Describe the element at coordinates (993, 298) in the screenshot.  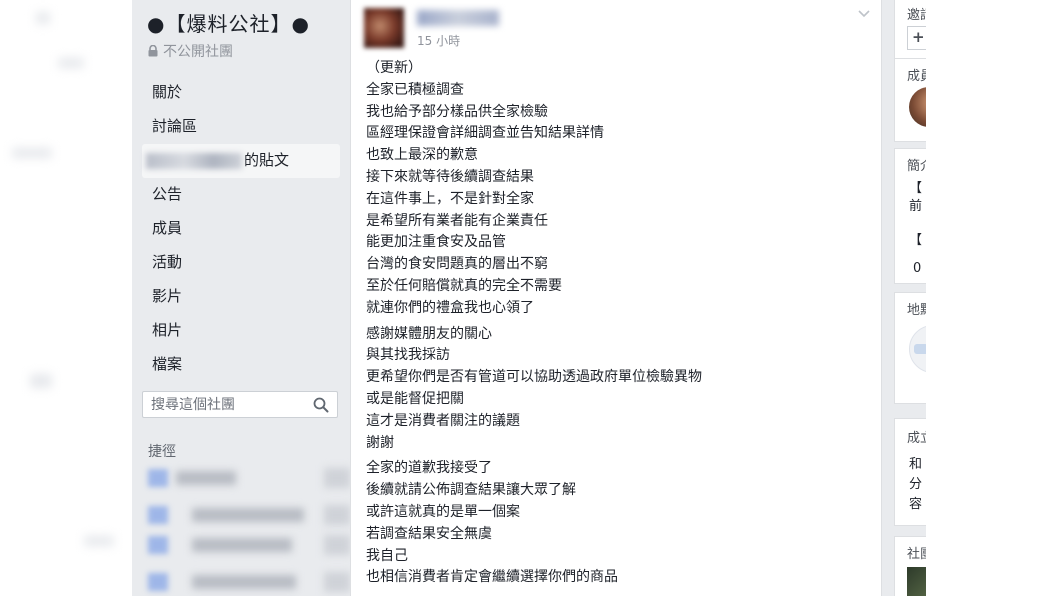
I see `right-page-edge` at that location.